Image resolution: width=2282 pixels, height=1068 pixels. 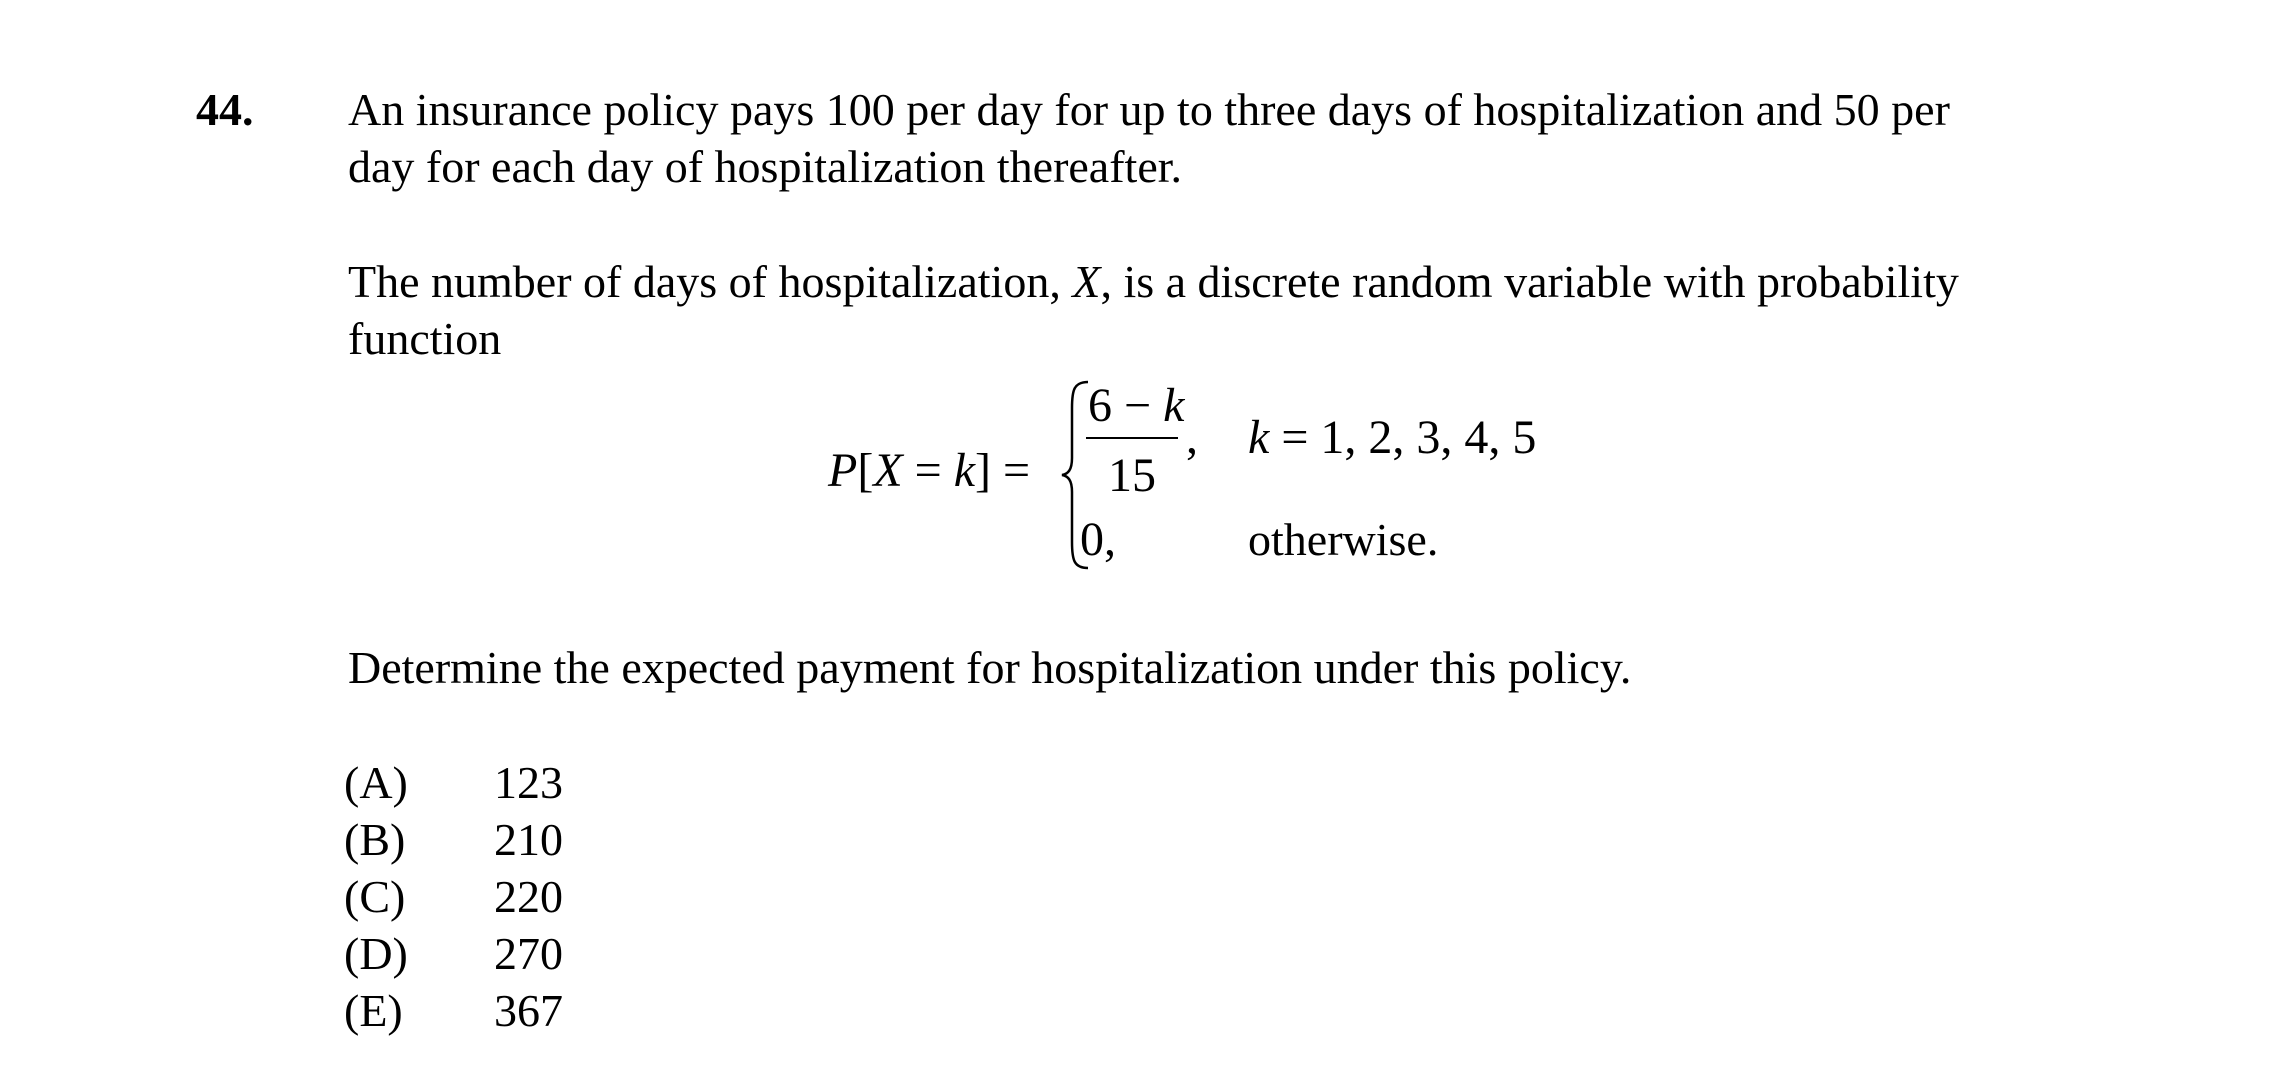 I want to click on choice-value-e: 367, so click(x=528, y=1010).